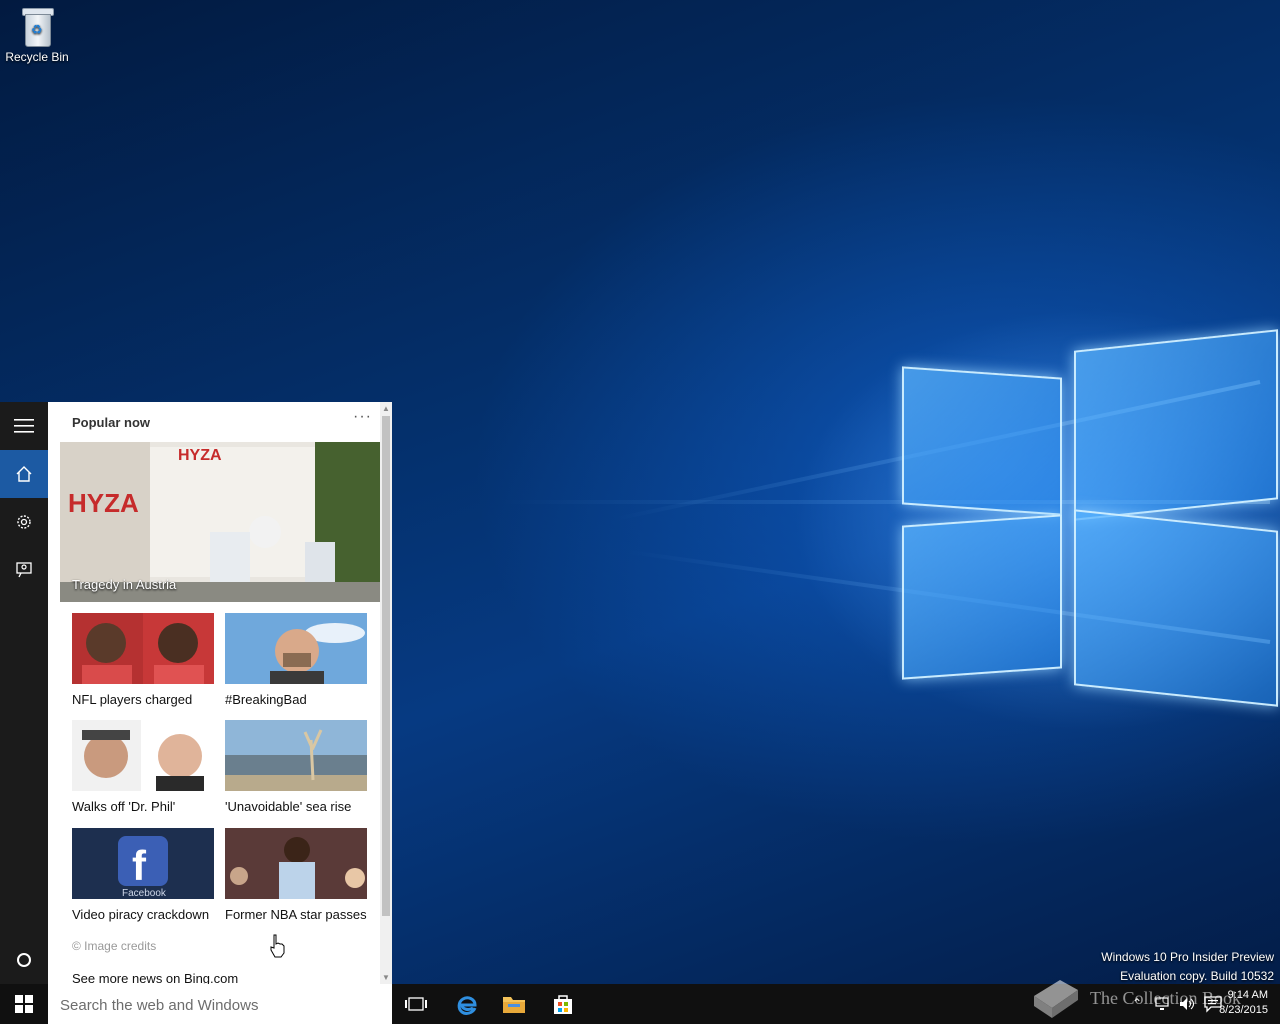  I want to click on search-input, so click(220, 1005).